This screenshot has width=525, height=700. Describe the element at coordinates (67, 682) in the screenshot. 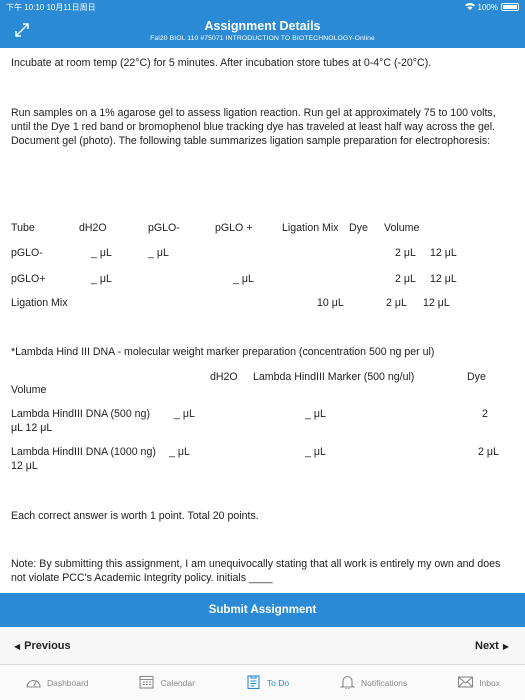

I see `tab-dashboard-label: Dashboard` at that location.